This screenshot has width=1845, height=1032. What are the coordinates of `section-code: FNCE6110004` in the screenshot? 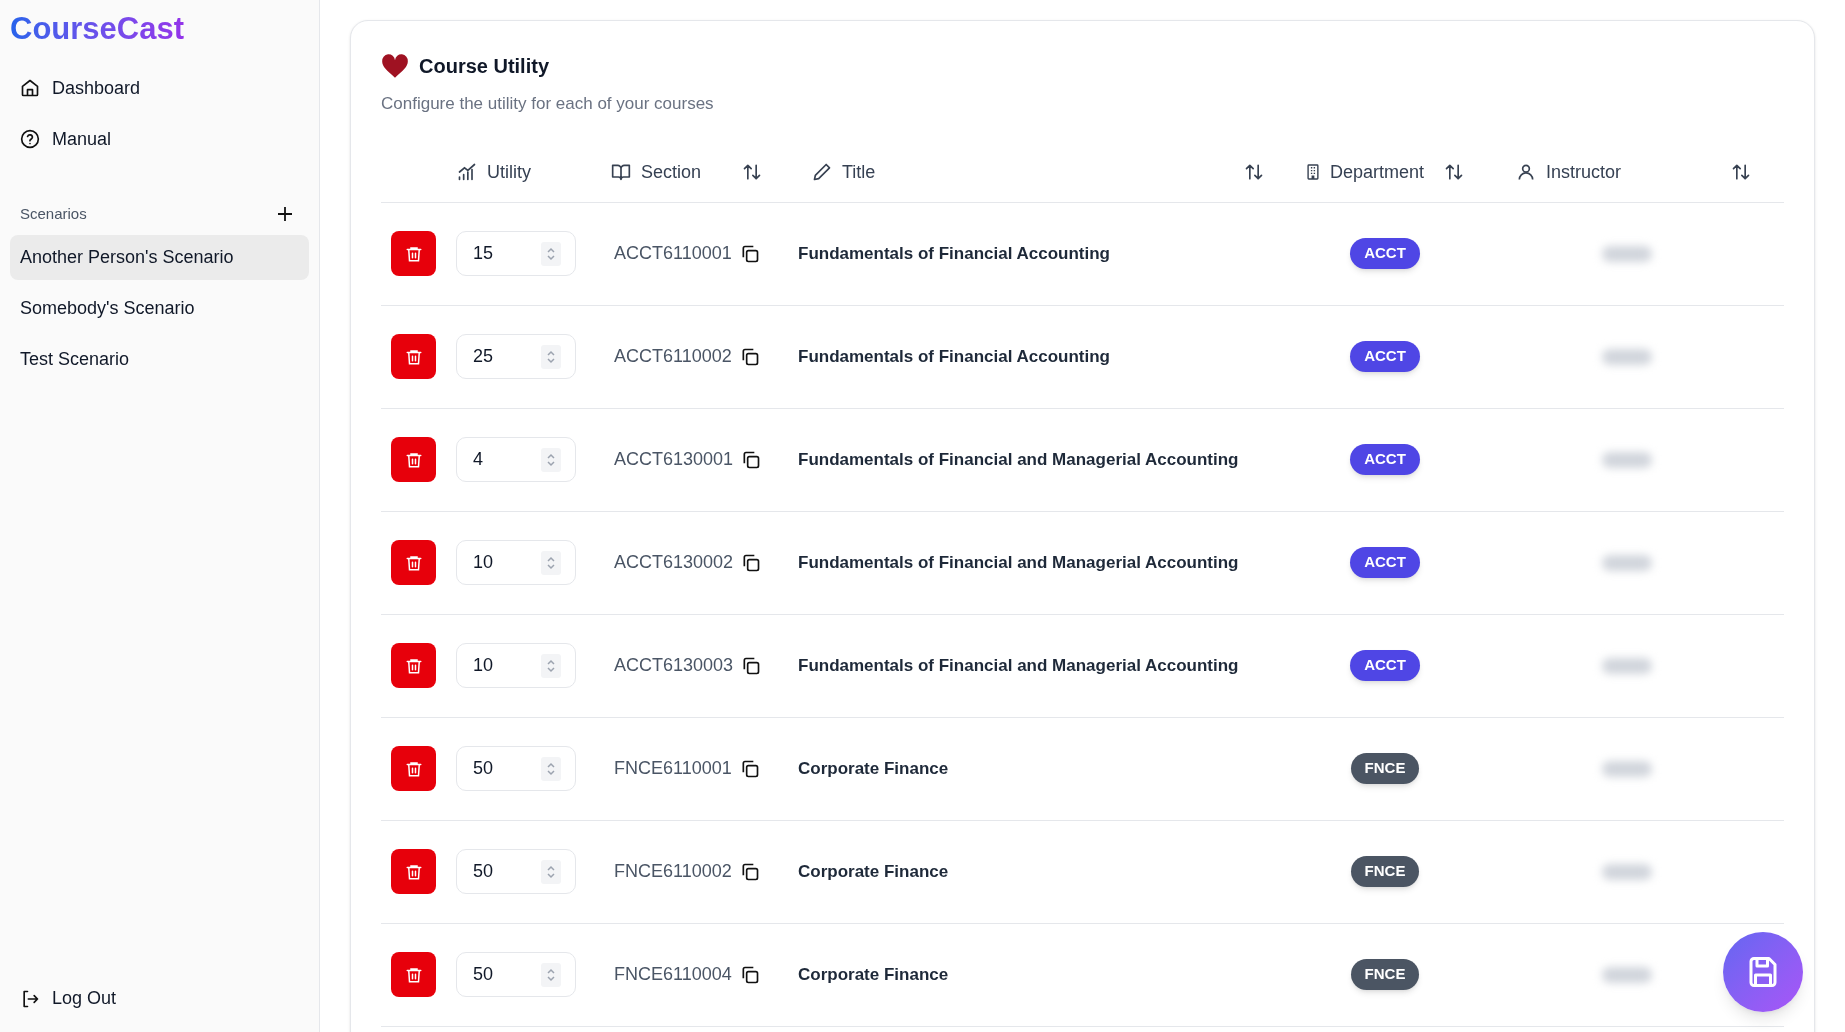 It's located at (673, 974).